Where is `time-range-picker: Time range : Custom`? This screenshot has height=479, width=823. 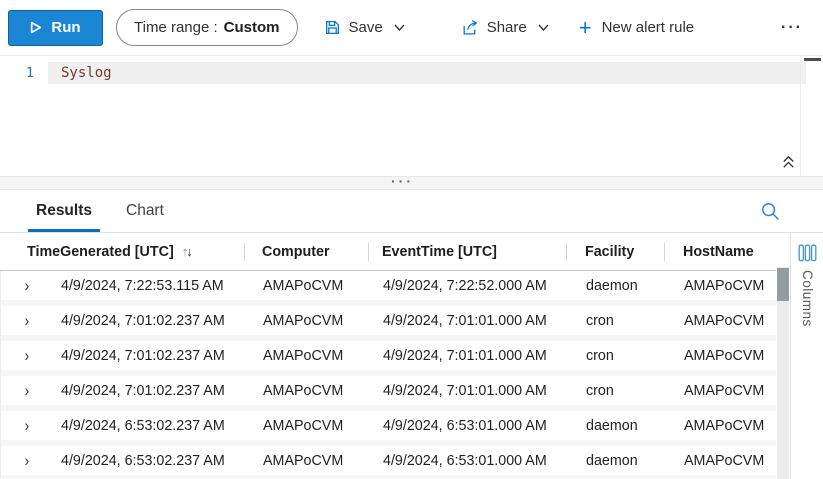 time-range-picker: Time range : Custom is located at coordinates (207, 27).